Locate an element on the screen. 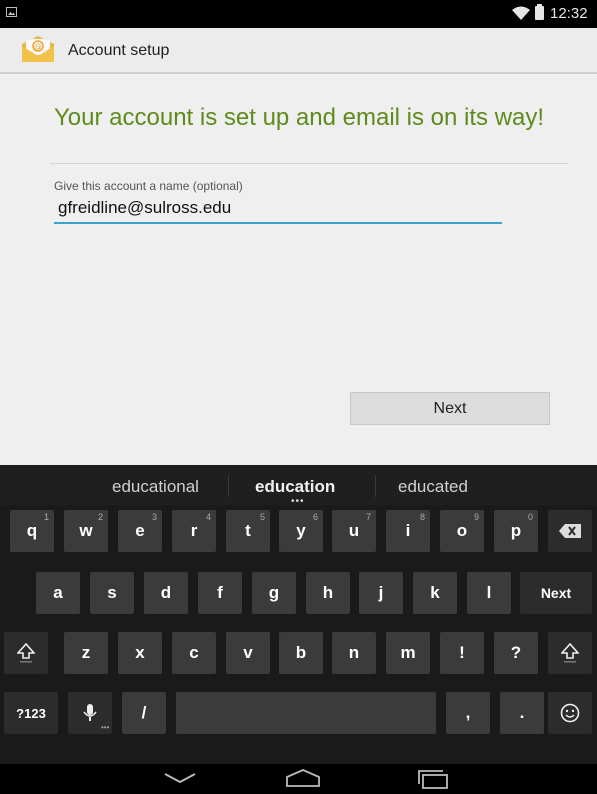 The image size is (597, 794). backspace-key is located at coordinates (570, 531).